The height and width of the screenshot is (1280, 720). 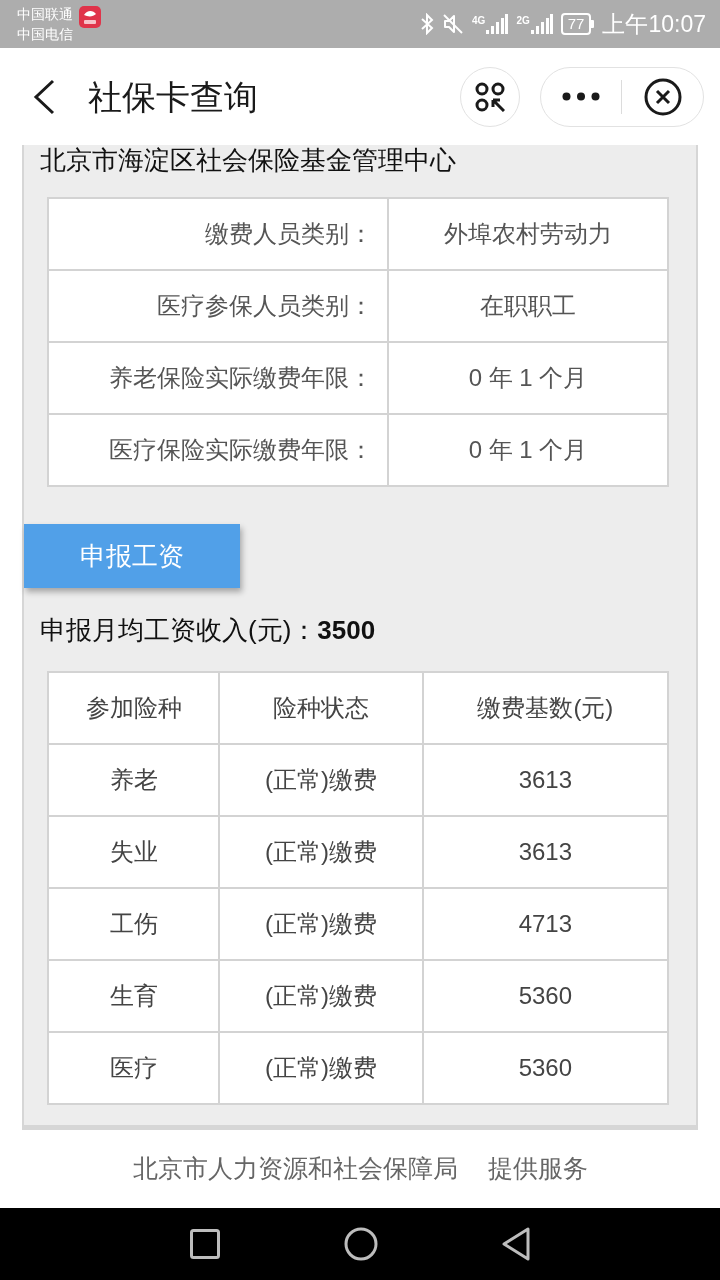 What do you see at coordinates (577, 24) in the screenshot?
I see `battery-indicator: 77` at bounding box center [577, 24].